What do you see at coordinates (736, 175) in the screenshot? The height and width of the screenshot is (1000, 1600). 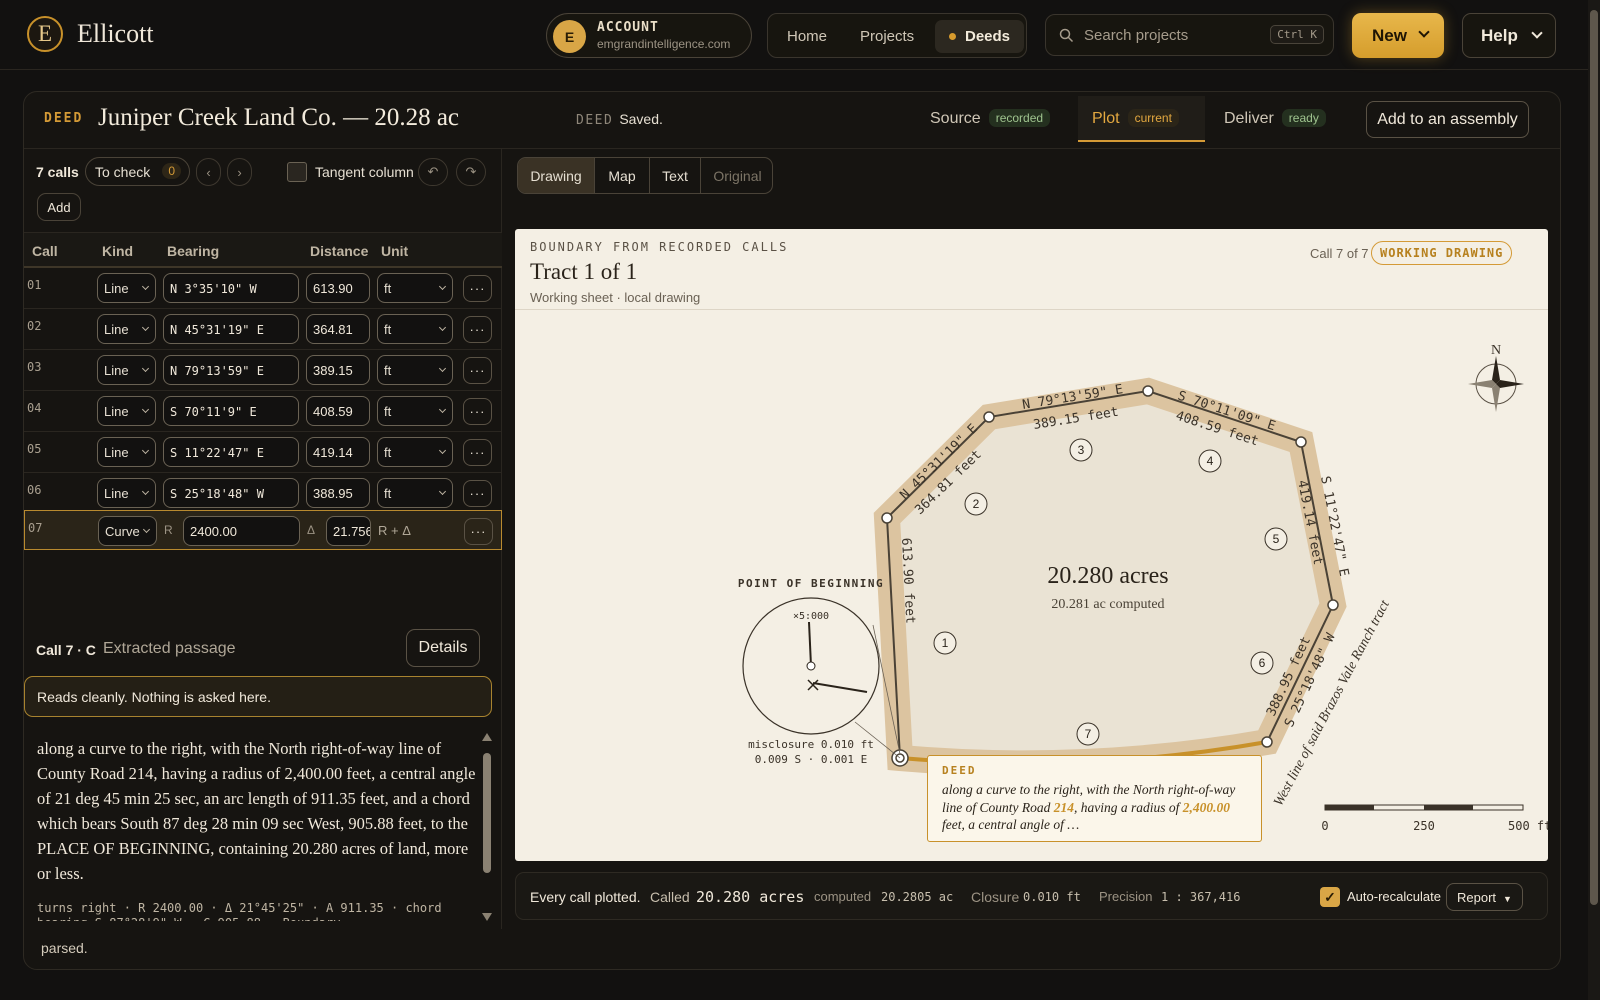 I see `tab-original: Original` at bounding box center [736, 175].